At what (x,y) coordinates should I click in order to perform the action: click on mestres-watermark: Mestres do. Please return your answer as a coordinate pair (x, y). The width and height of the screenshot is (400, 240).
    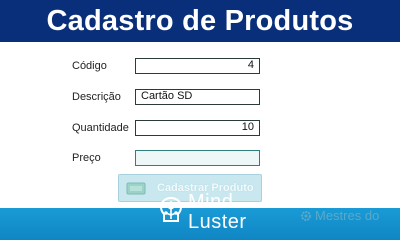
    Looking at the image, I should click on (339, 215).